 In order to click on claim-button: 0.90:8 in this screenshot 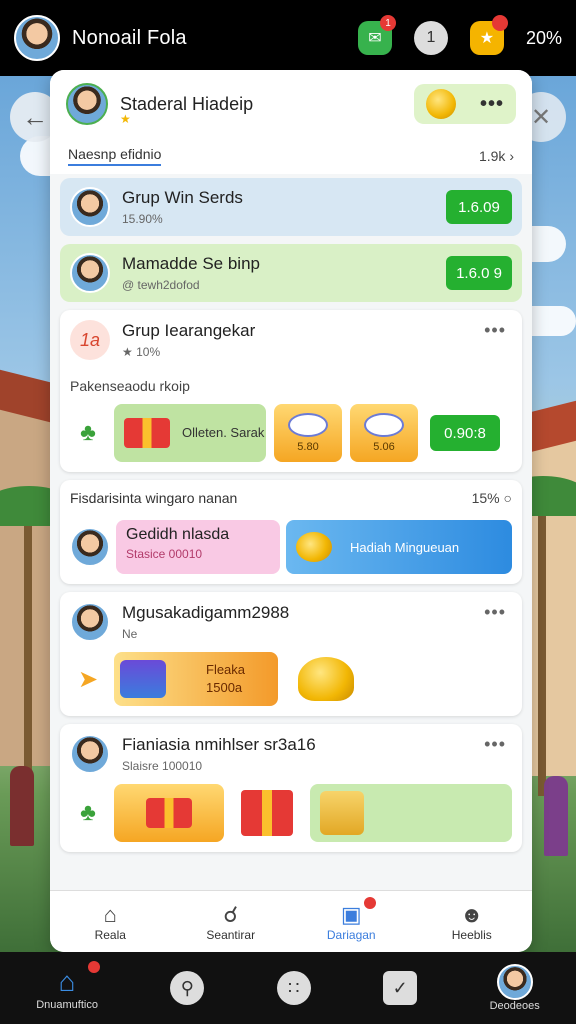, I will do `click(465, 433)`.